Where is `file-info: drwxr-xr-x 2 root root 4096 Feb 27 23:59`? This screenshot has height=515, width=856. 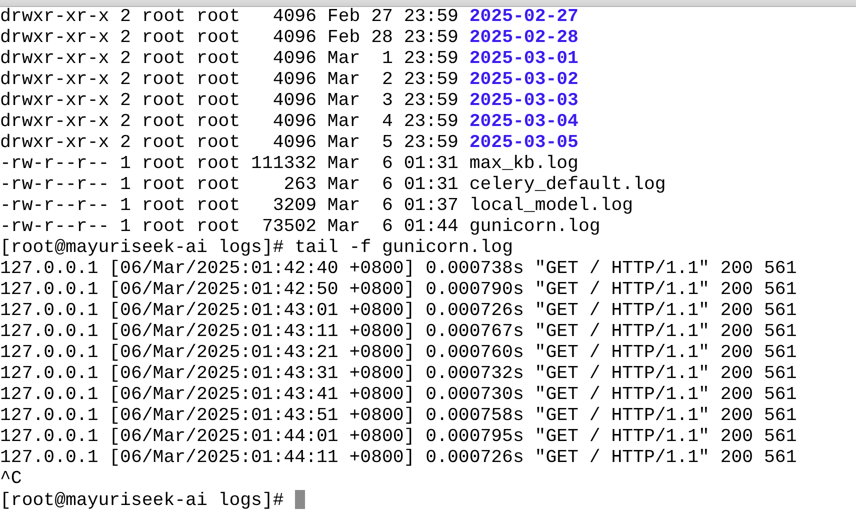
file-info: drwxr-xr-x 2 root root 4096 Feb 27 23:59 is located at coordinates (229, 17).